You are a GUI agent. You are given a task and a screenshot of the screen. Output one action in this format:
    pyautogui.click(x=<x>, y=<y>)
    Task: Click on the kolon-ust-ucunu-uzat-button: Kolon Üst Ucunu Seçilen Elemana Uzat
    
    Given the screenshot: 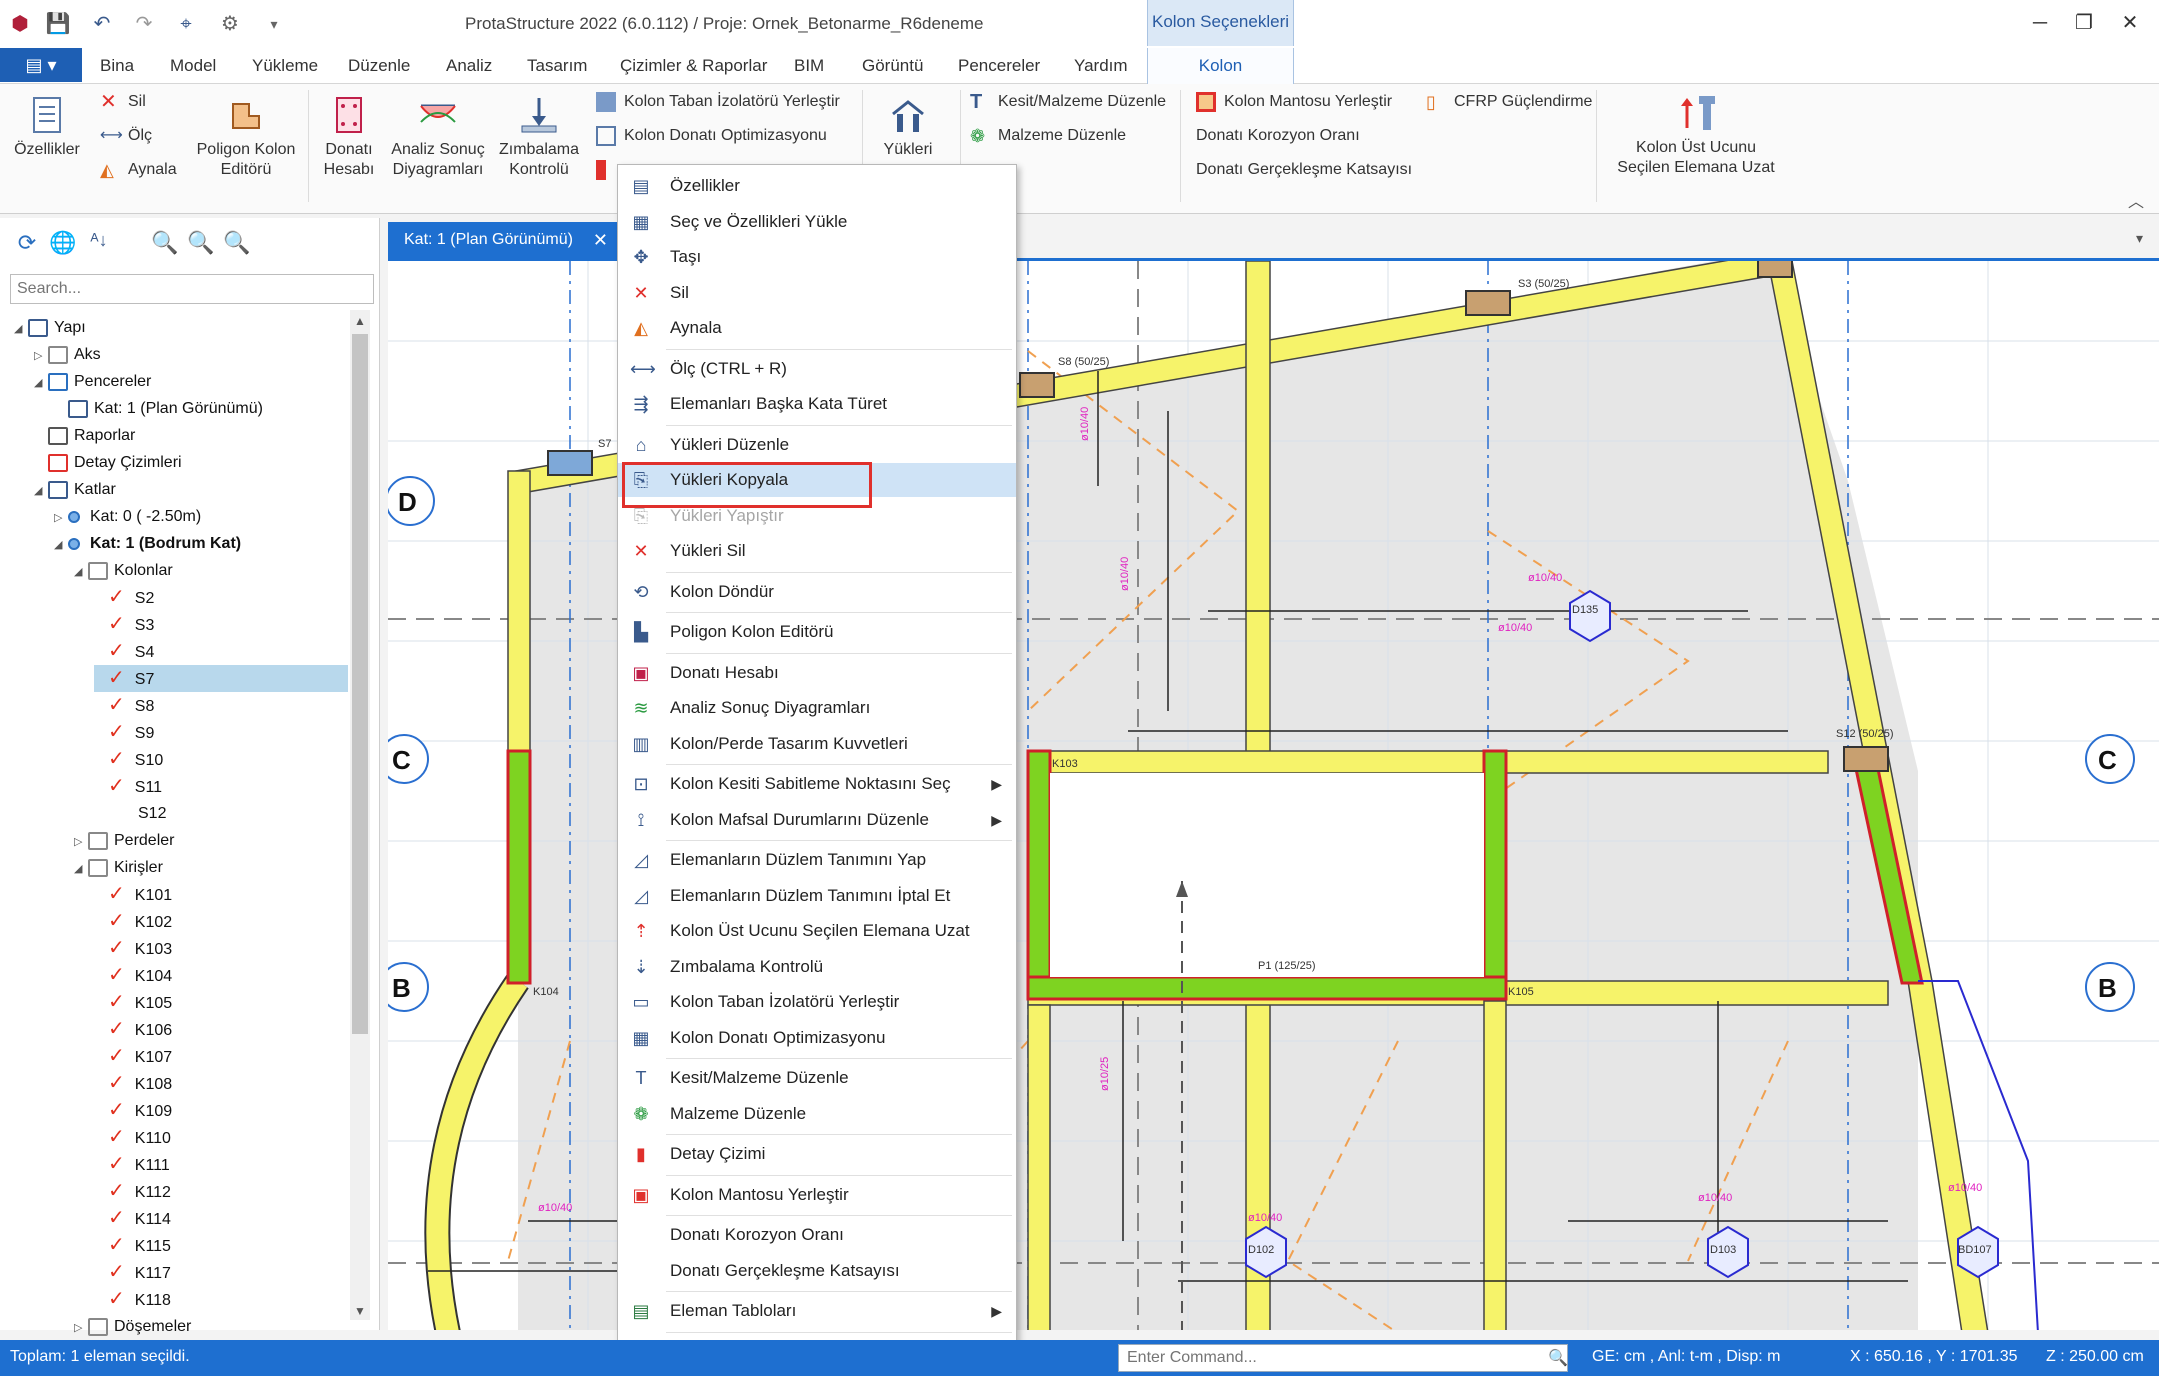 What is the action you would take?
    pyautogui.click(x=1696, y=135)
    